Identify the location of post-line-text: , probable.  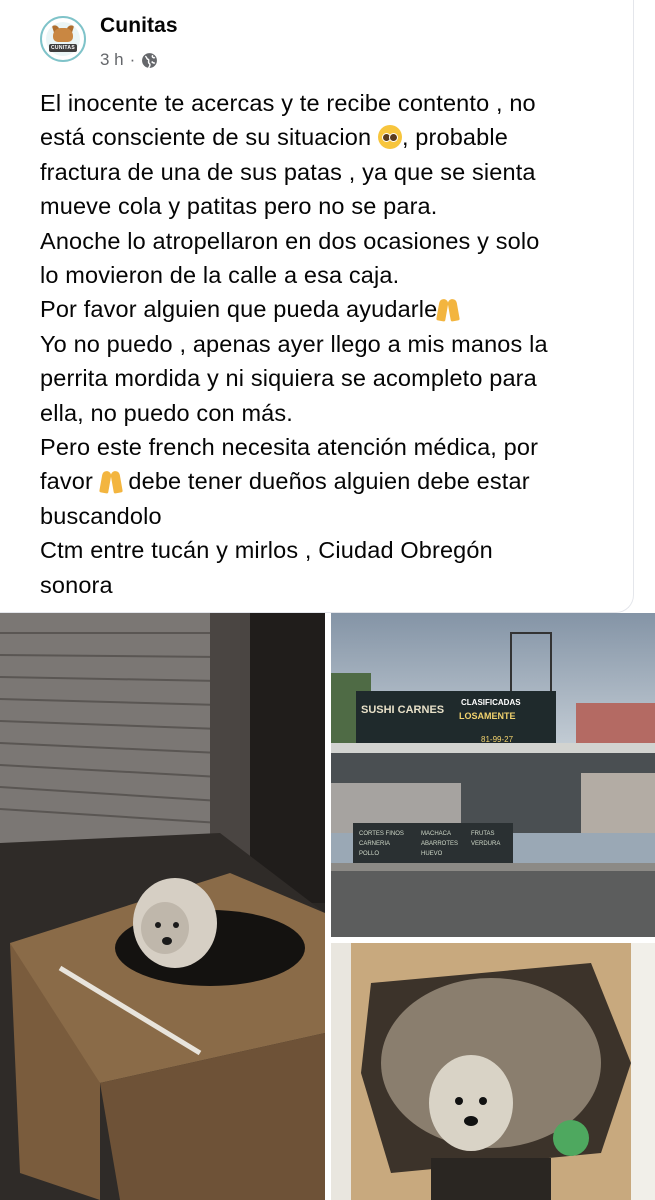
(454, 137).